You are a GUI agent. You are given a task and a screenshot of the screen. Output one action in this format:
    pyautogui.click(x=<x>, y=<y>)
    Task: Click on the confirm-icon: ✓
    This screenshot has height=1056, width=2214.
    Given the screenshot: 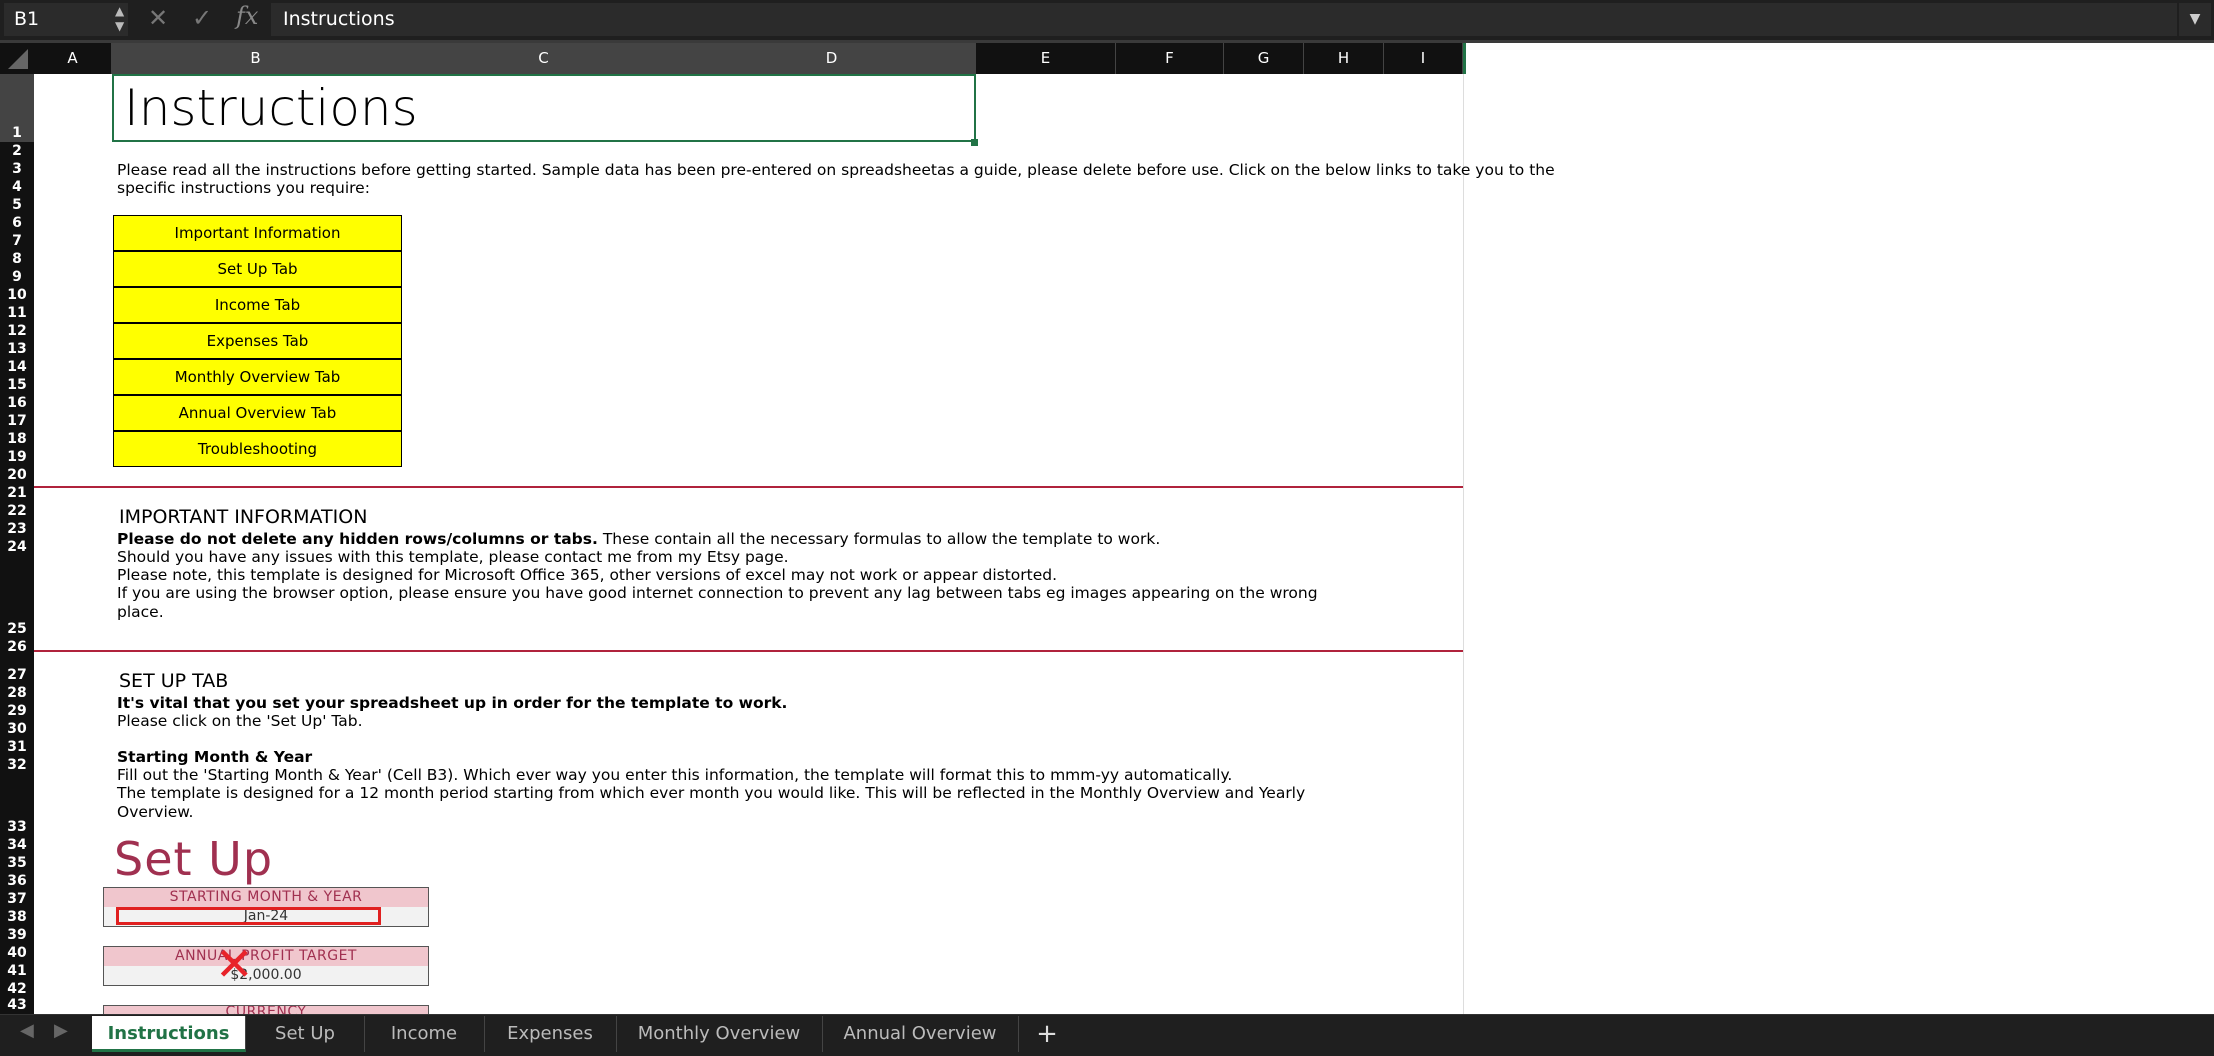 What is the action you would take?
    pyautogui.click(x=202, y=18)
    